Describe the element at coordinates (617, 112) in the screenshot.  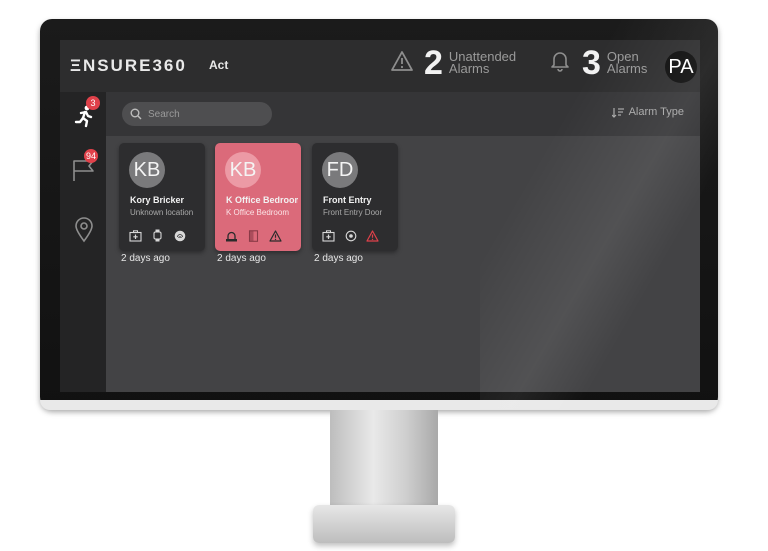
I see `sort-icon` at that location.